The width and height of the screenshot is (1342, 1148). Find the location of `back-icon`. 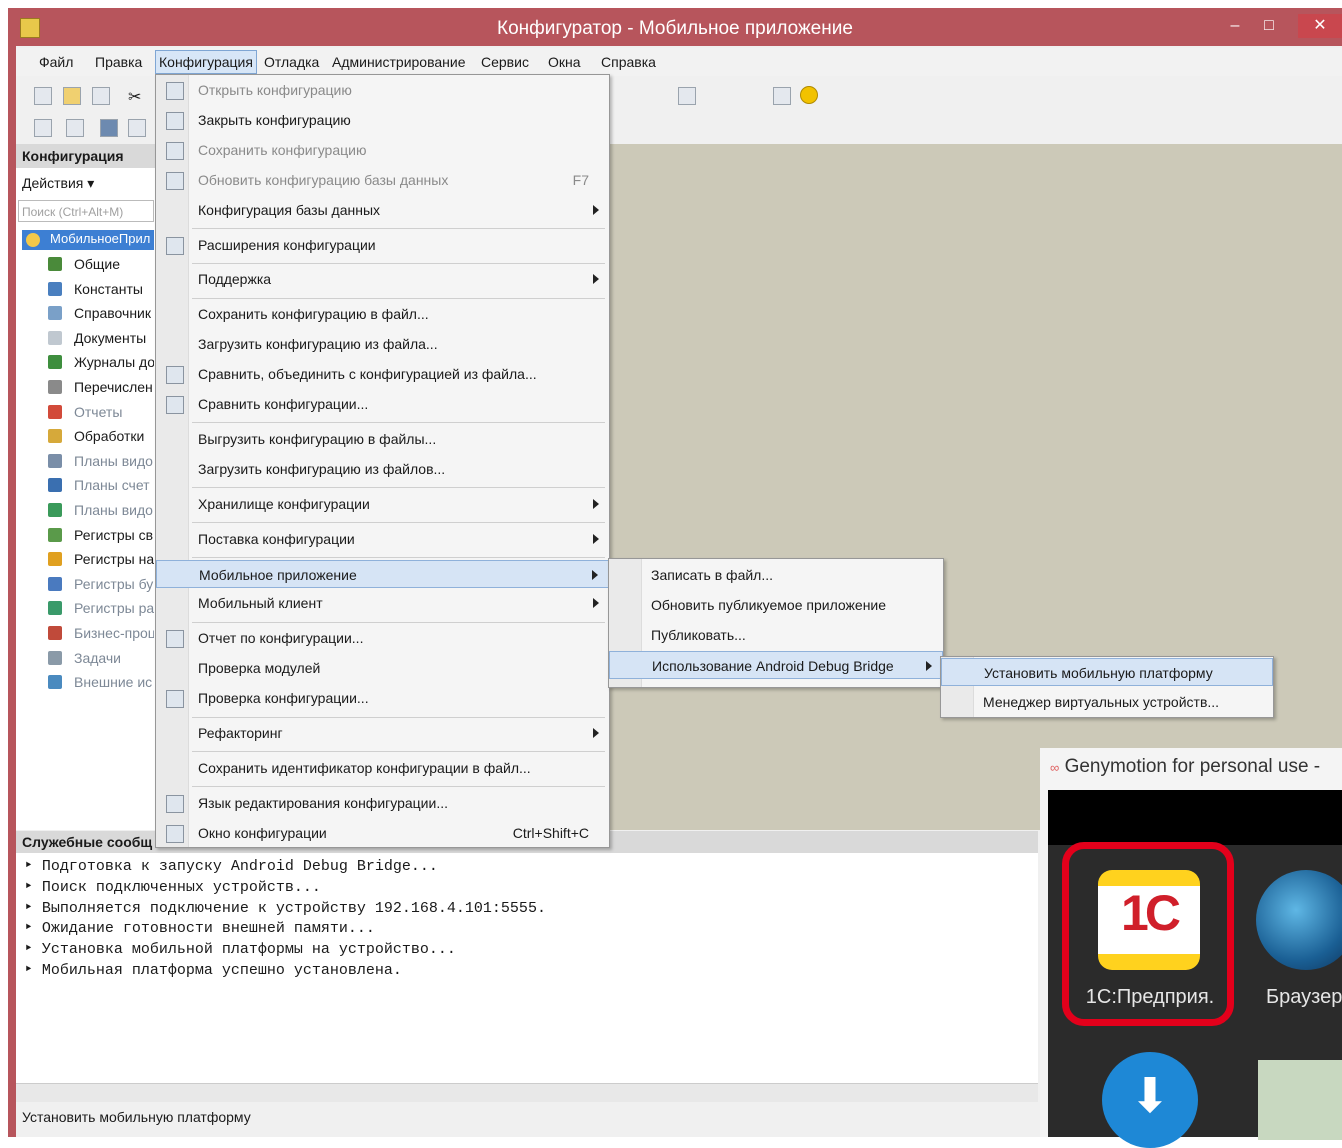

back-icon is located at coordinates (620, 95).